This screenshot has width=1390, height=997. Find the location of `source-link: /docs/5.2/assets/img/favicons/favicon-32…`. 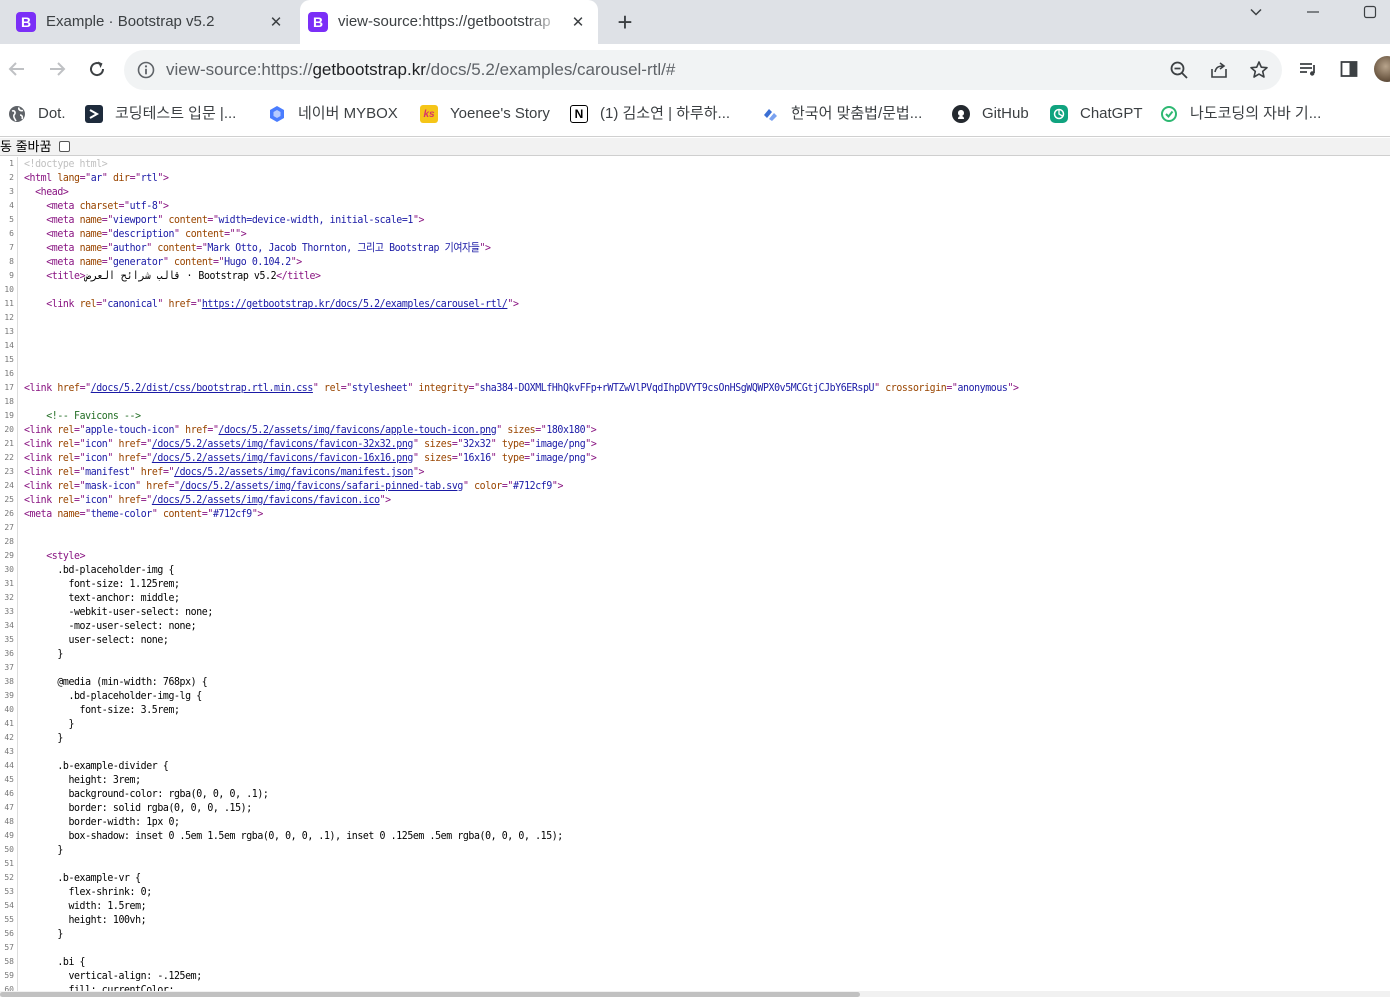

source-link: /docs/5.2/assets/img/favicons/favicon-32… is located at coordinates (283, 443).